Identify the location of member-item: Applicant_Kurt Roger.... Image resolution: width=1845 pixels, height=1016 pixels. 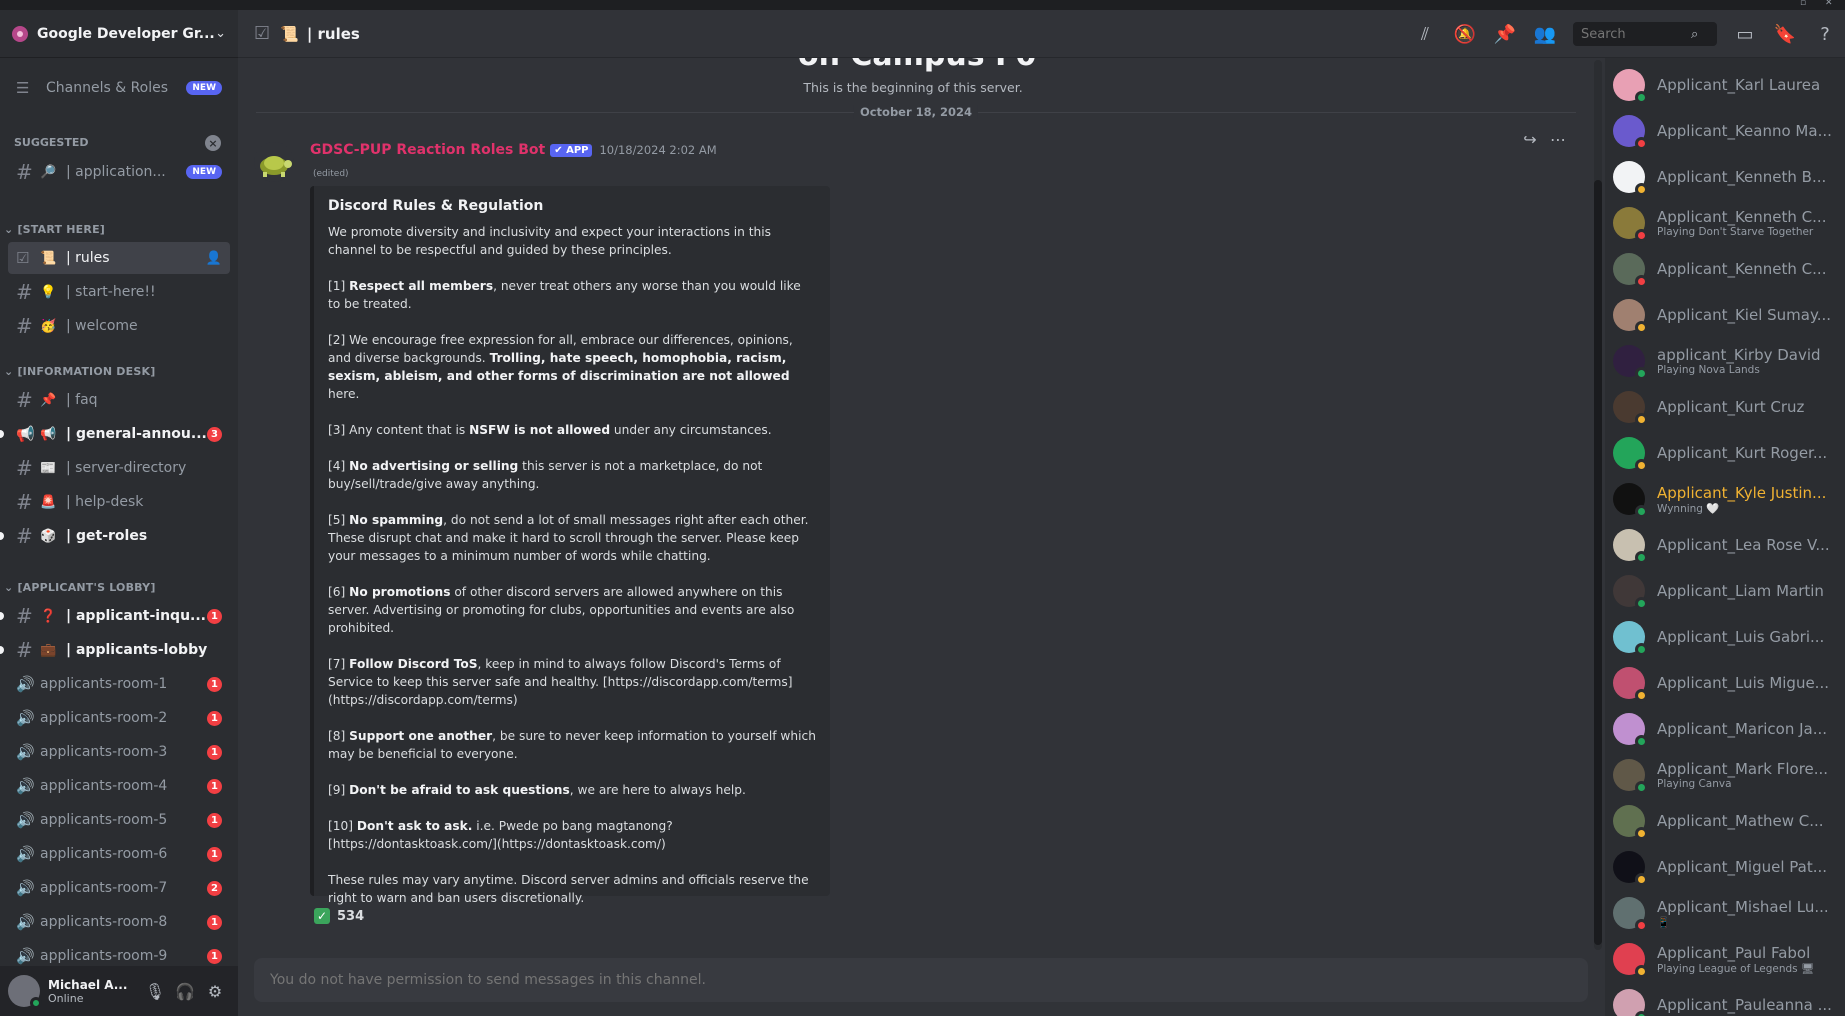
(1726, 453).